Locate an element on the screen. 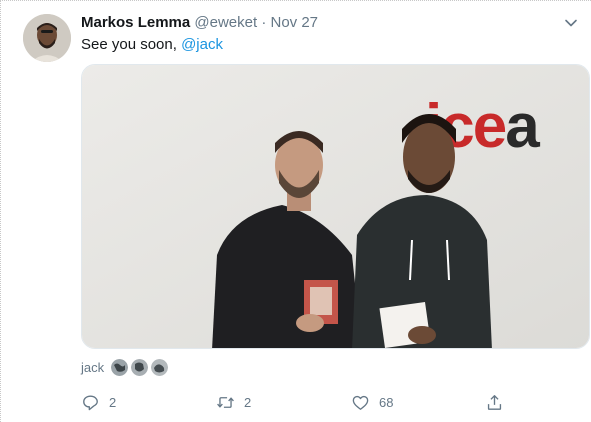 The image size is (591, 422). tweet-text: See you soon, @jack is located at coordinates (152, 45).